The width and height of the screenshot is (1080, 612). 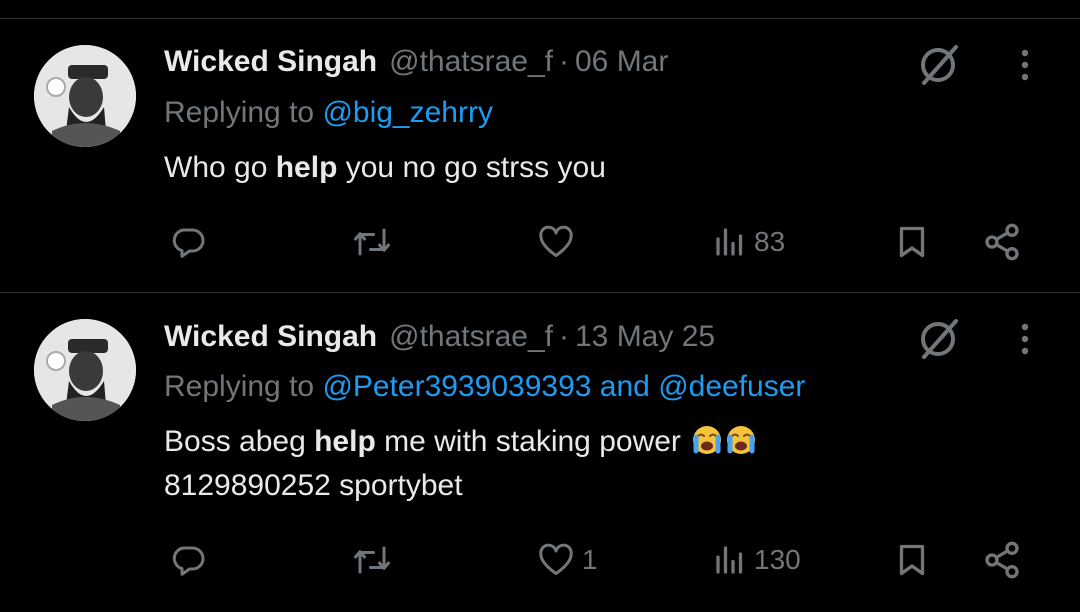 I want to click on views-count: 83, so click(x=770, y=241).